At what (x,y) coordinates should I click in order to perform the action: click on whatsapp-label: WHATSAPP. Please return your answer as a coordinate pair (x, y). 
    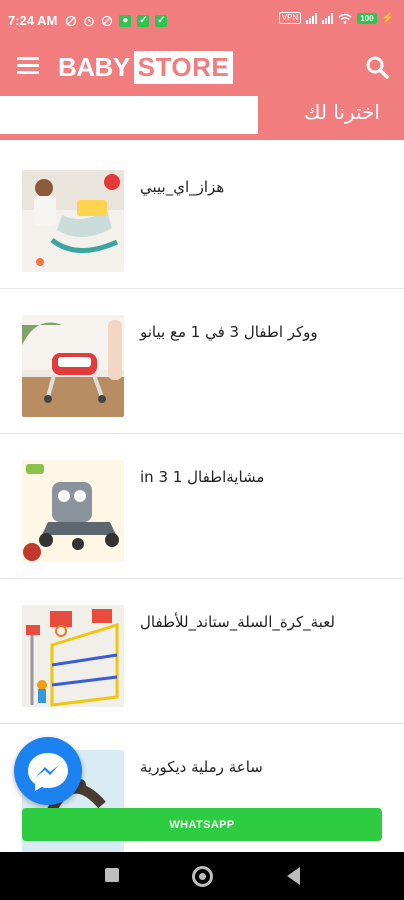
    Looking at the image, I should click on (202, 824).